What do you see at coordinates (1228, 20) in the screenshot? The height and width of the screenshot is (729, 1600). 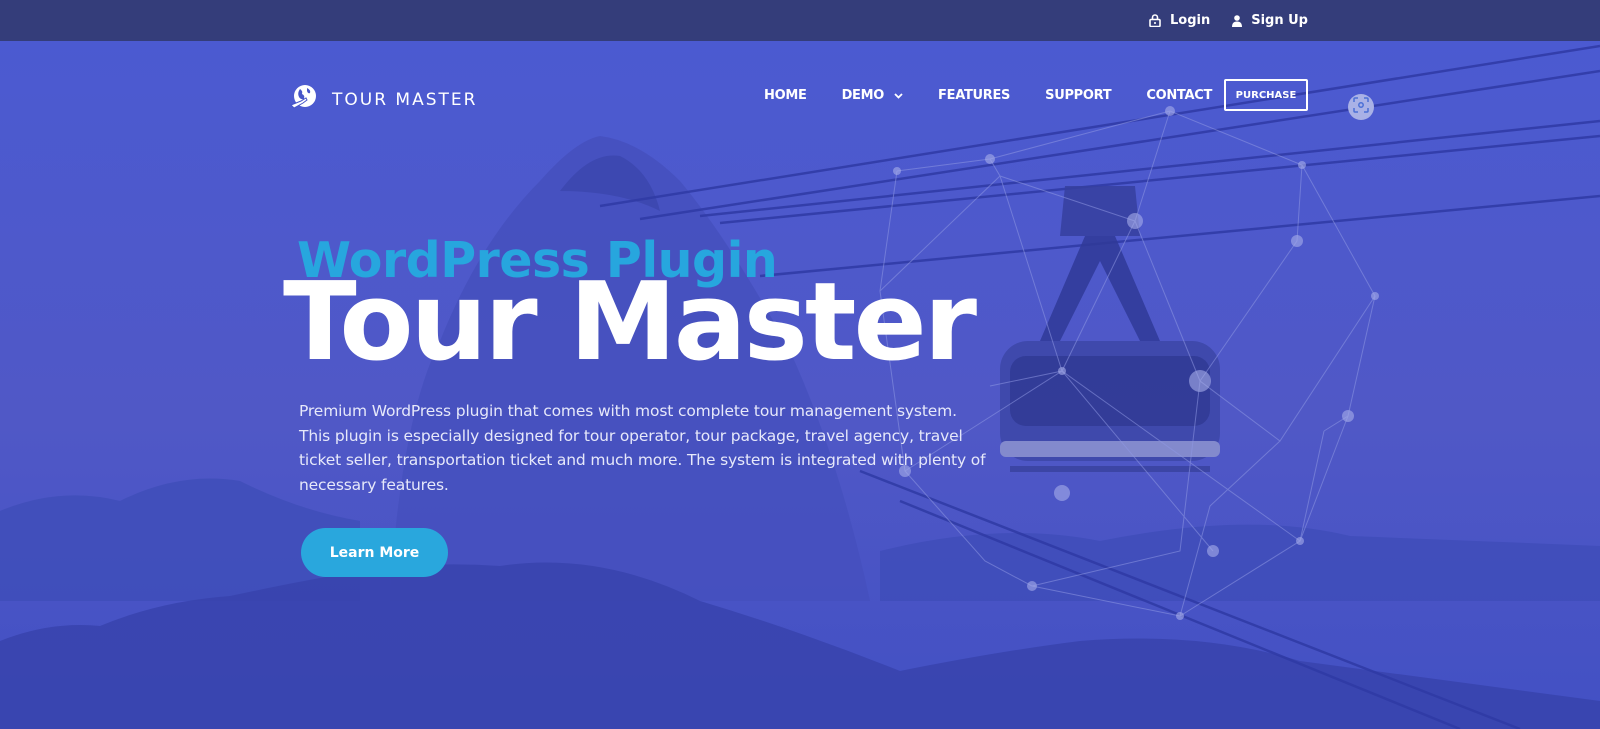 I see `account-links: Login Sign Up` at bounding box center [1228, 20].